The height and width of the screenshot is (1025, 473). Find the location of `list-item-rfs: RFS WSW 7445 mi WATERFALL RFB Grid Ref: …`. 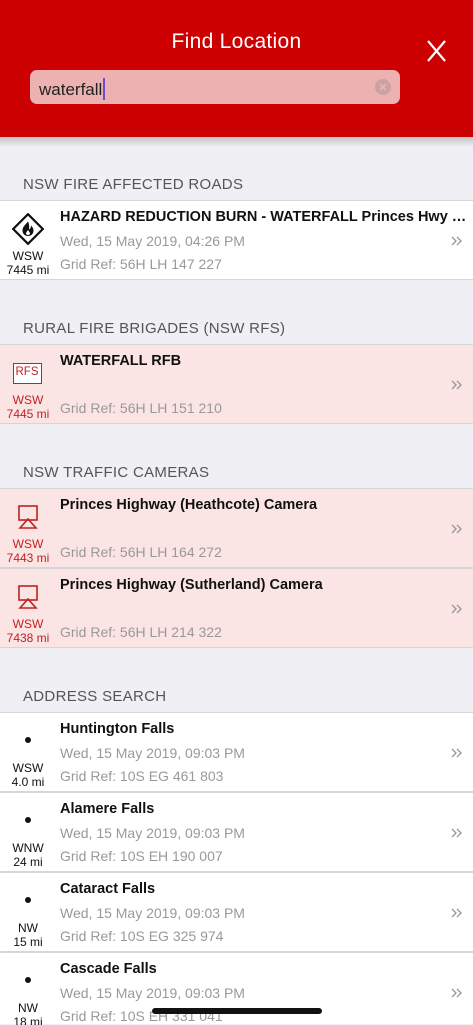

list-item-rfs: RFS WSW 7445 mi WATERFALL RFB Grid Ref: … is located at coordinates (236, 384).